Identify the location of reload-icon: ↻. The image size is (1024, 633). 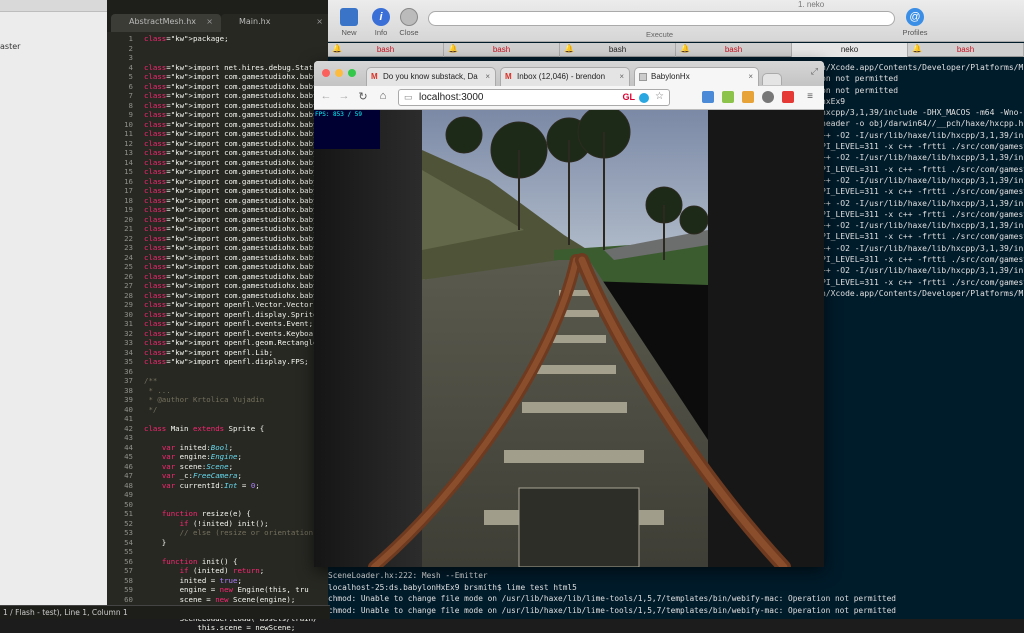
(363, 96).